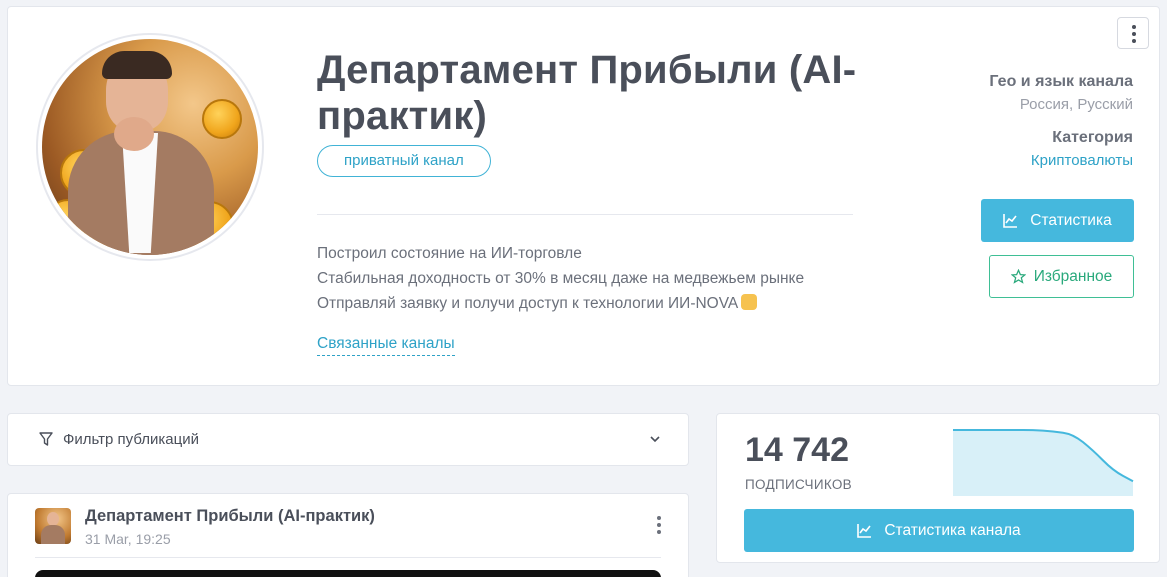  I want to click on description-line: Построил состояние на ИИ-торговле, so click(449, 253).